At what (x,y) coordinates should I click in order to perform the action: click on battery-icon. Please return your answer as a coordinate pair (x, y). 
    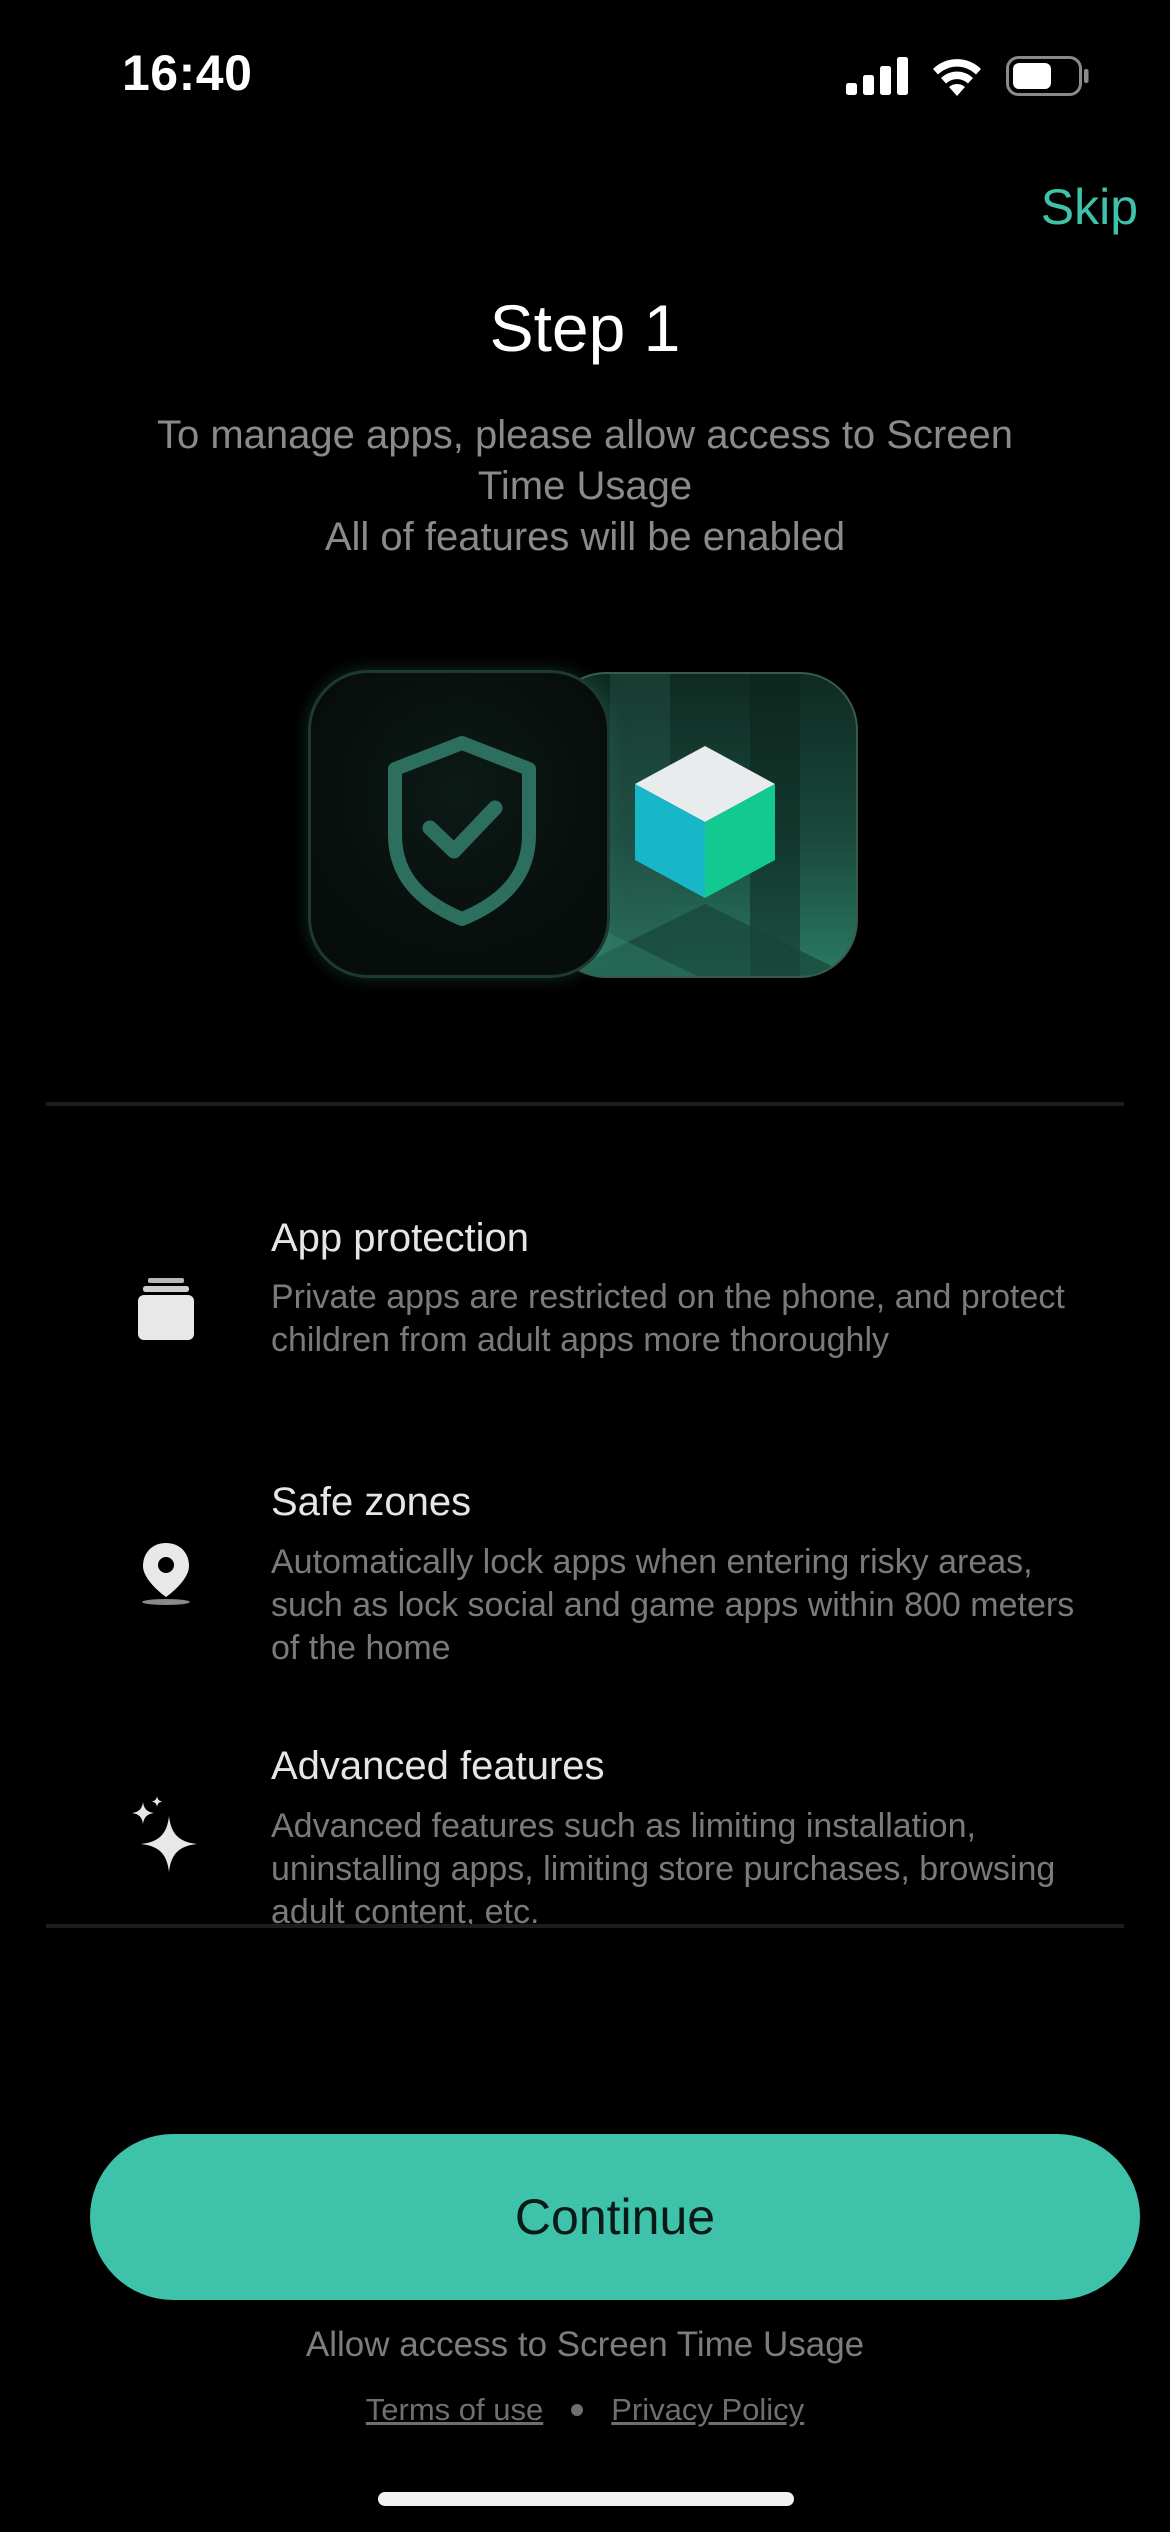
    Looking at the image, I should click on (1047, 76).